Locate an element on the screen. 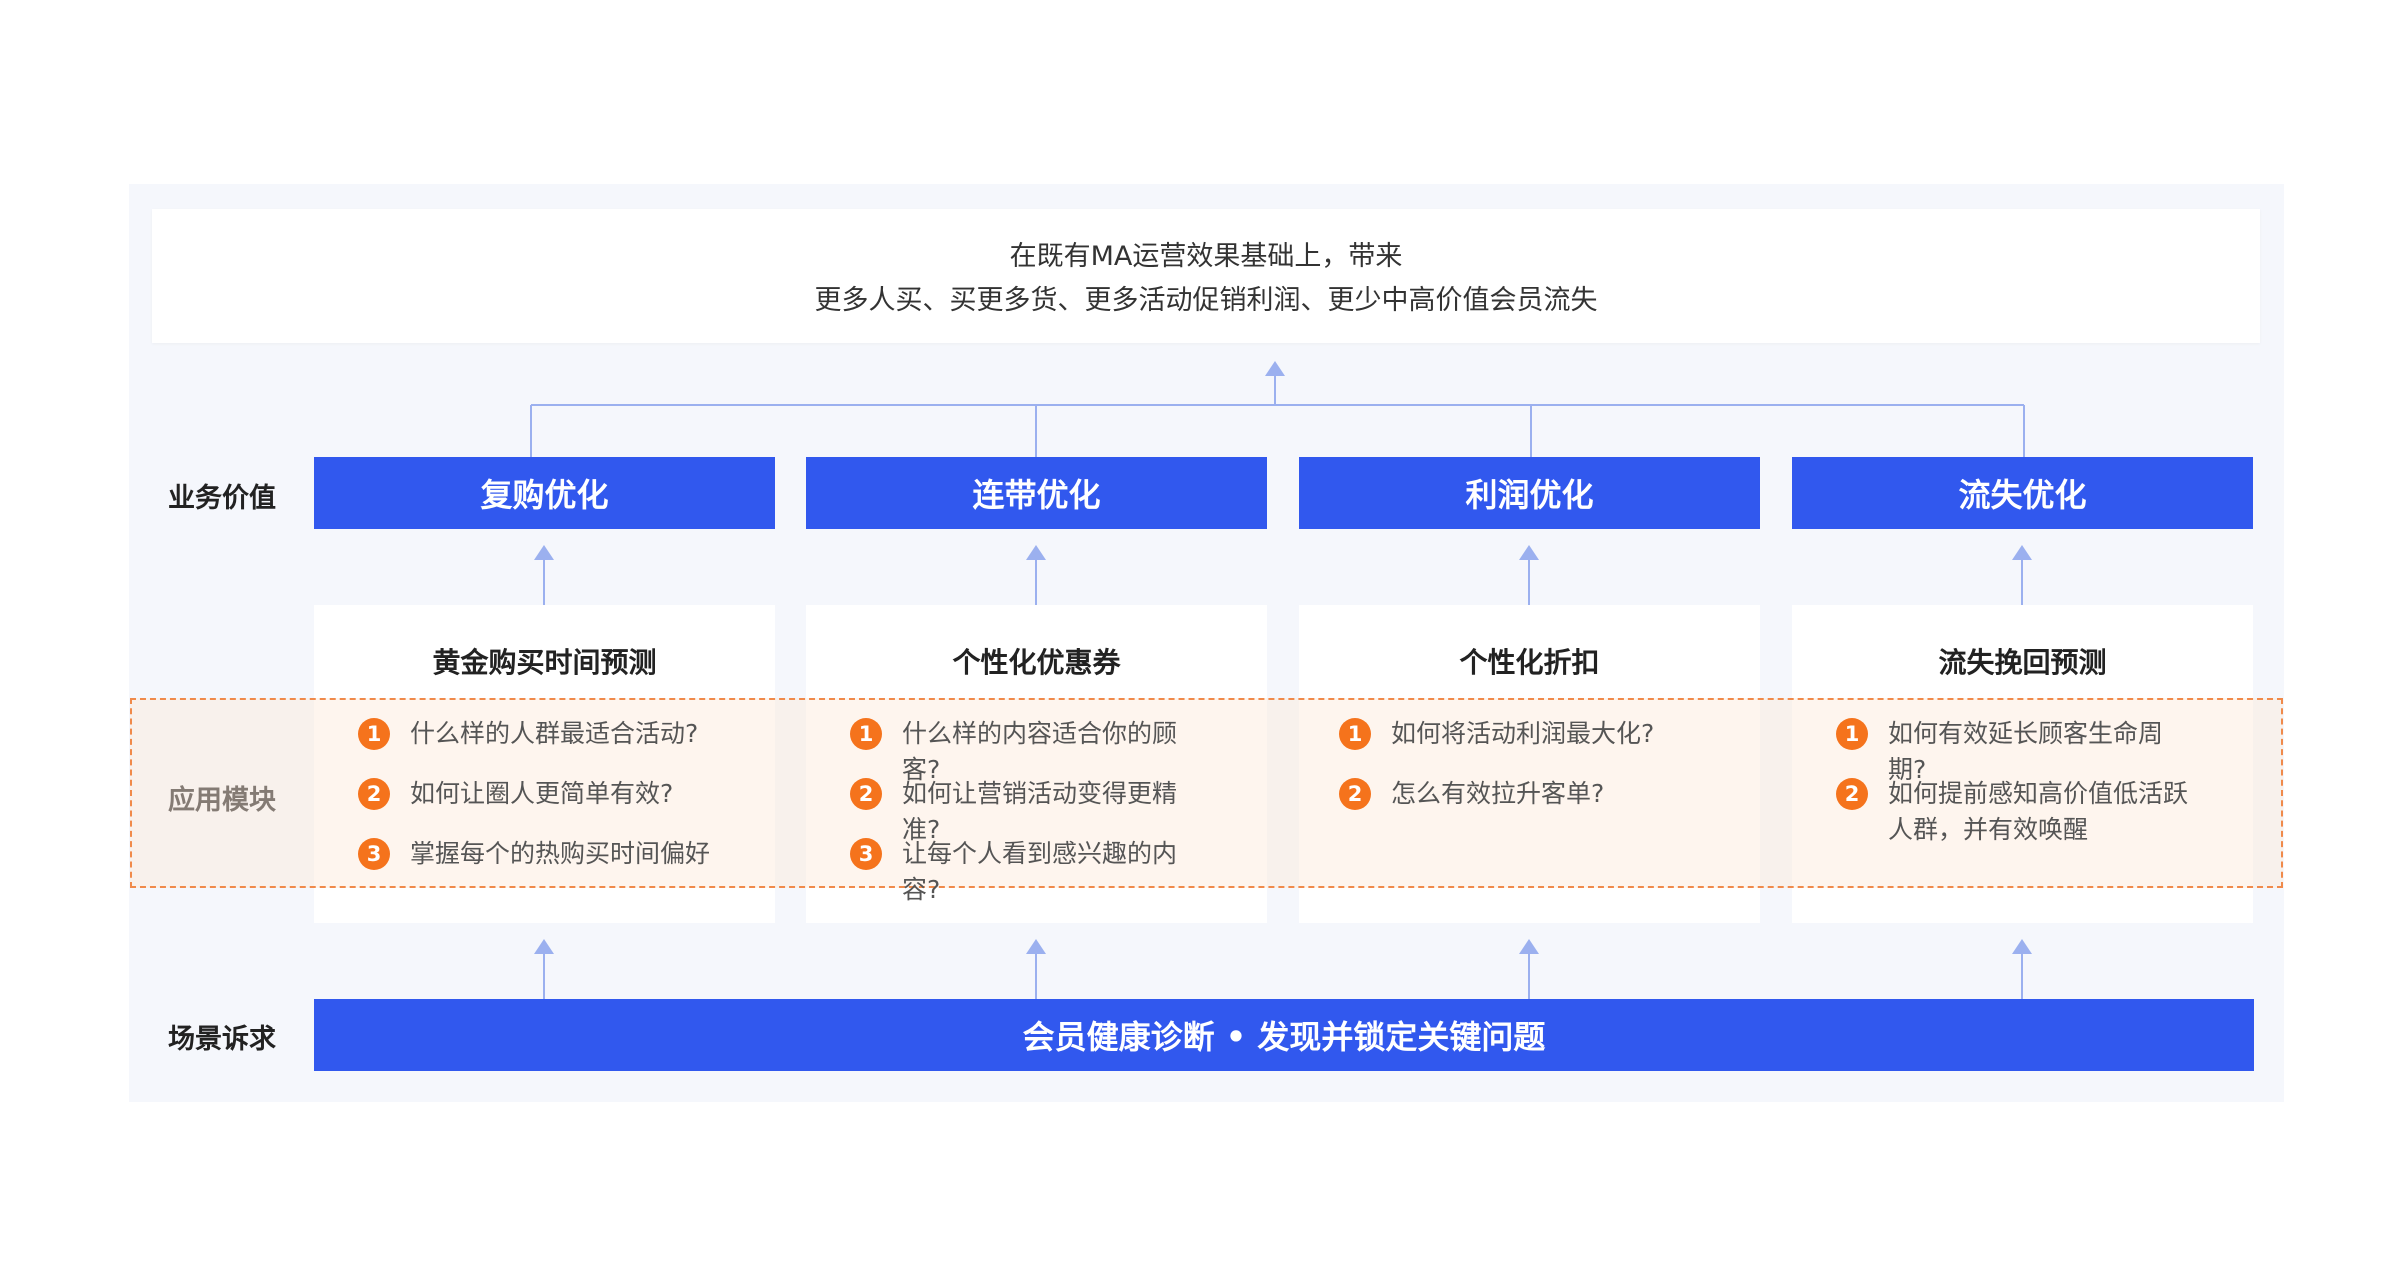 This screenshot has width=2400, height=1280. list-item: 3 掌握每个的热购买时间偏好 is located at coordinates (534, 854).